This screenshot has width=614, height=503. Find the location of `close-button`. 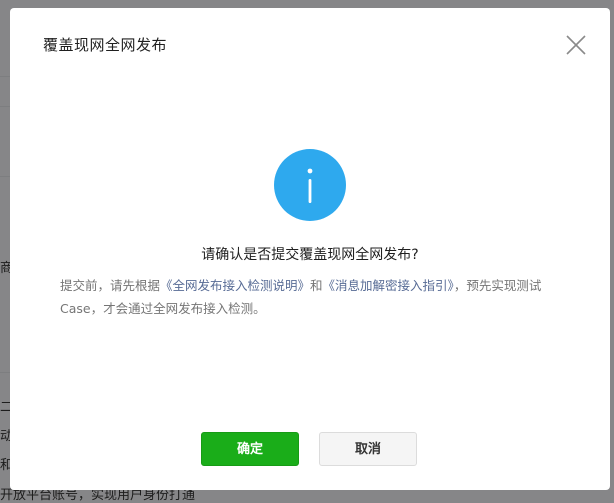

close-button is located at coordinates (576, 45).